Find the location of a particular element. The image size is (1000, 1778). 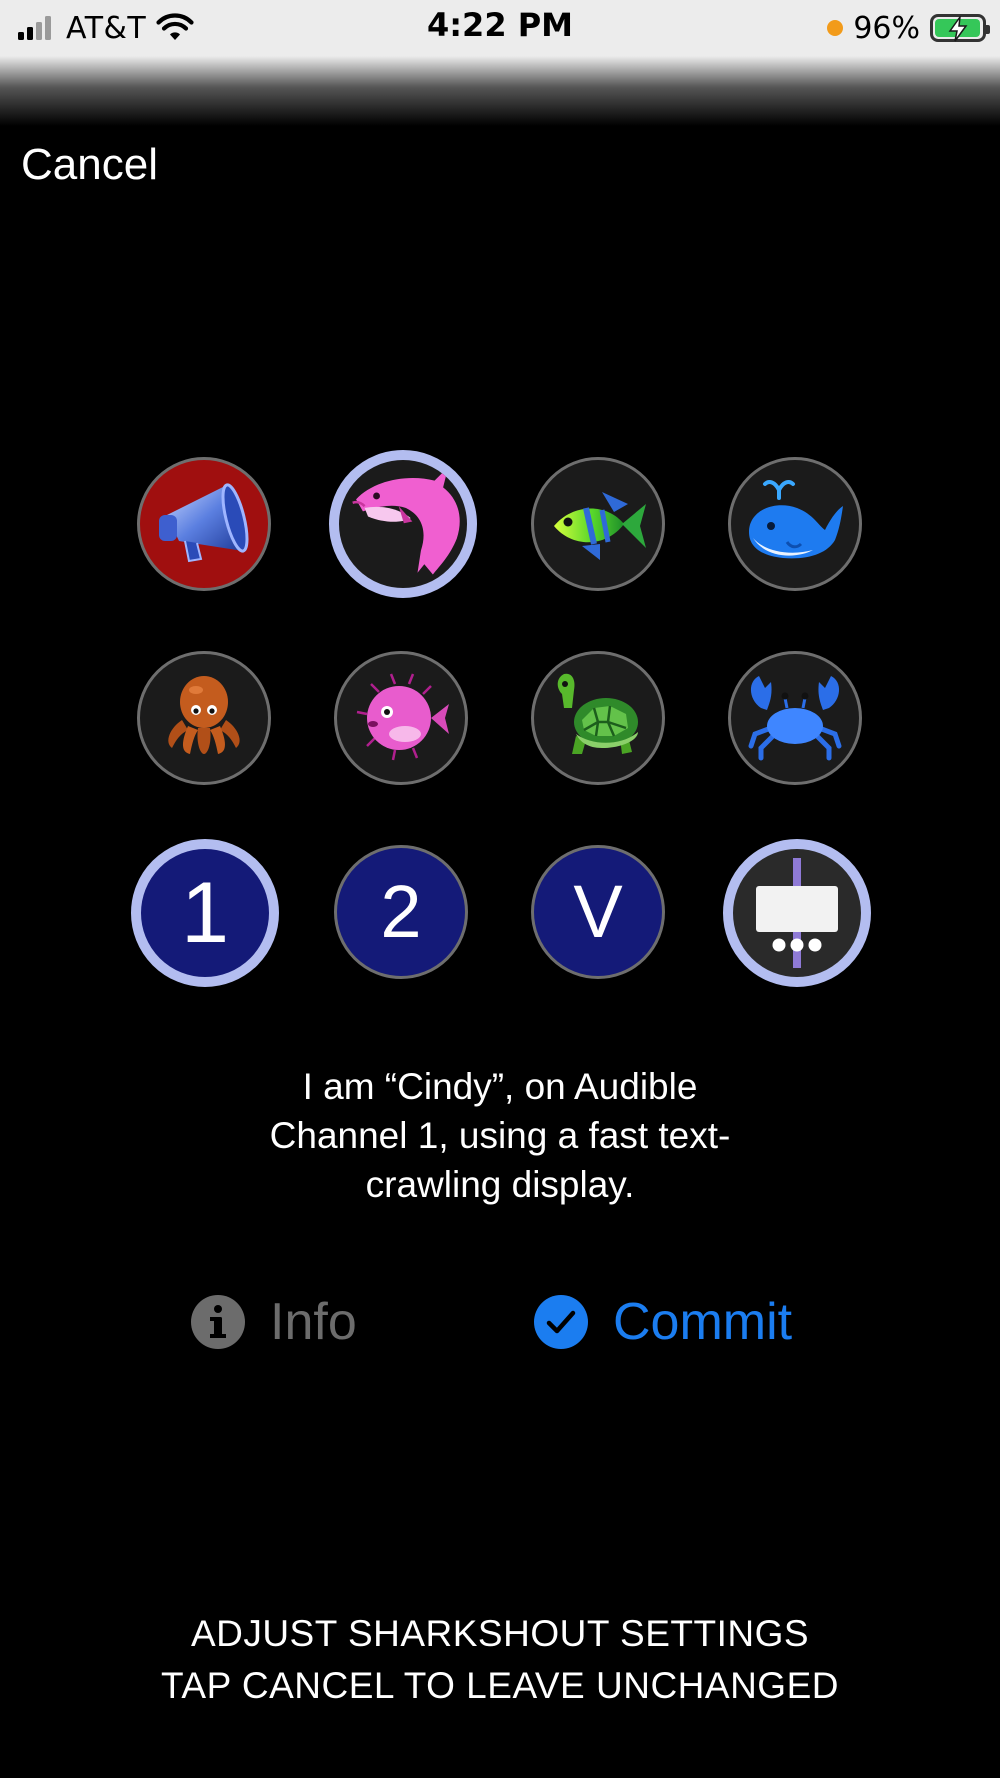

commit-label: Commit is located at coordinates (703, 1322).